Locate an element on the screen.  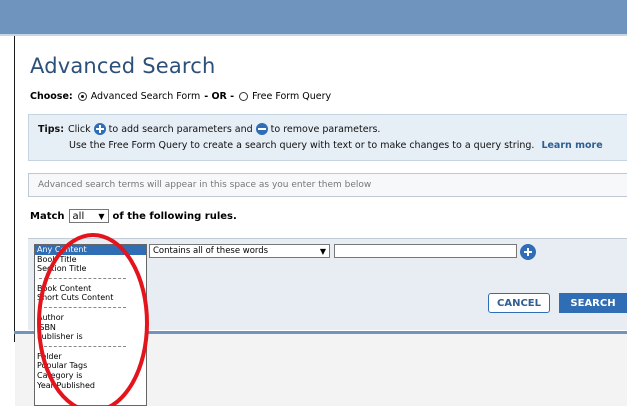
tips-add-text: to add search parameters and is located at coordinates (180, 129).